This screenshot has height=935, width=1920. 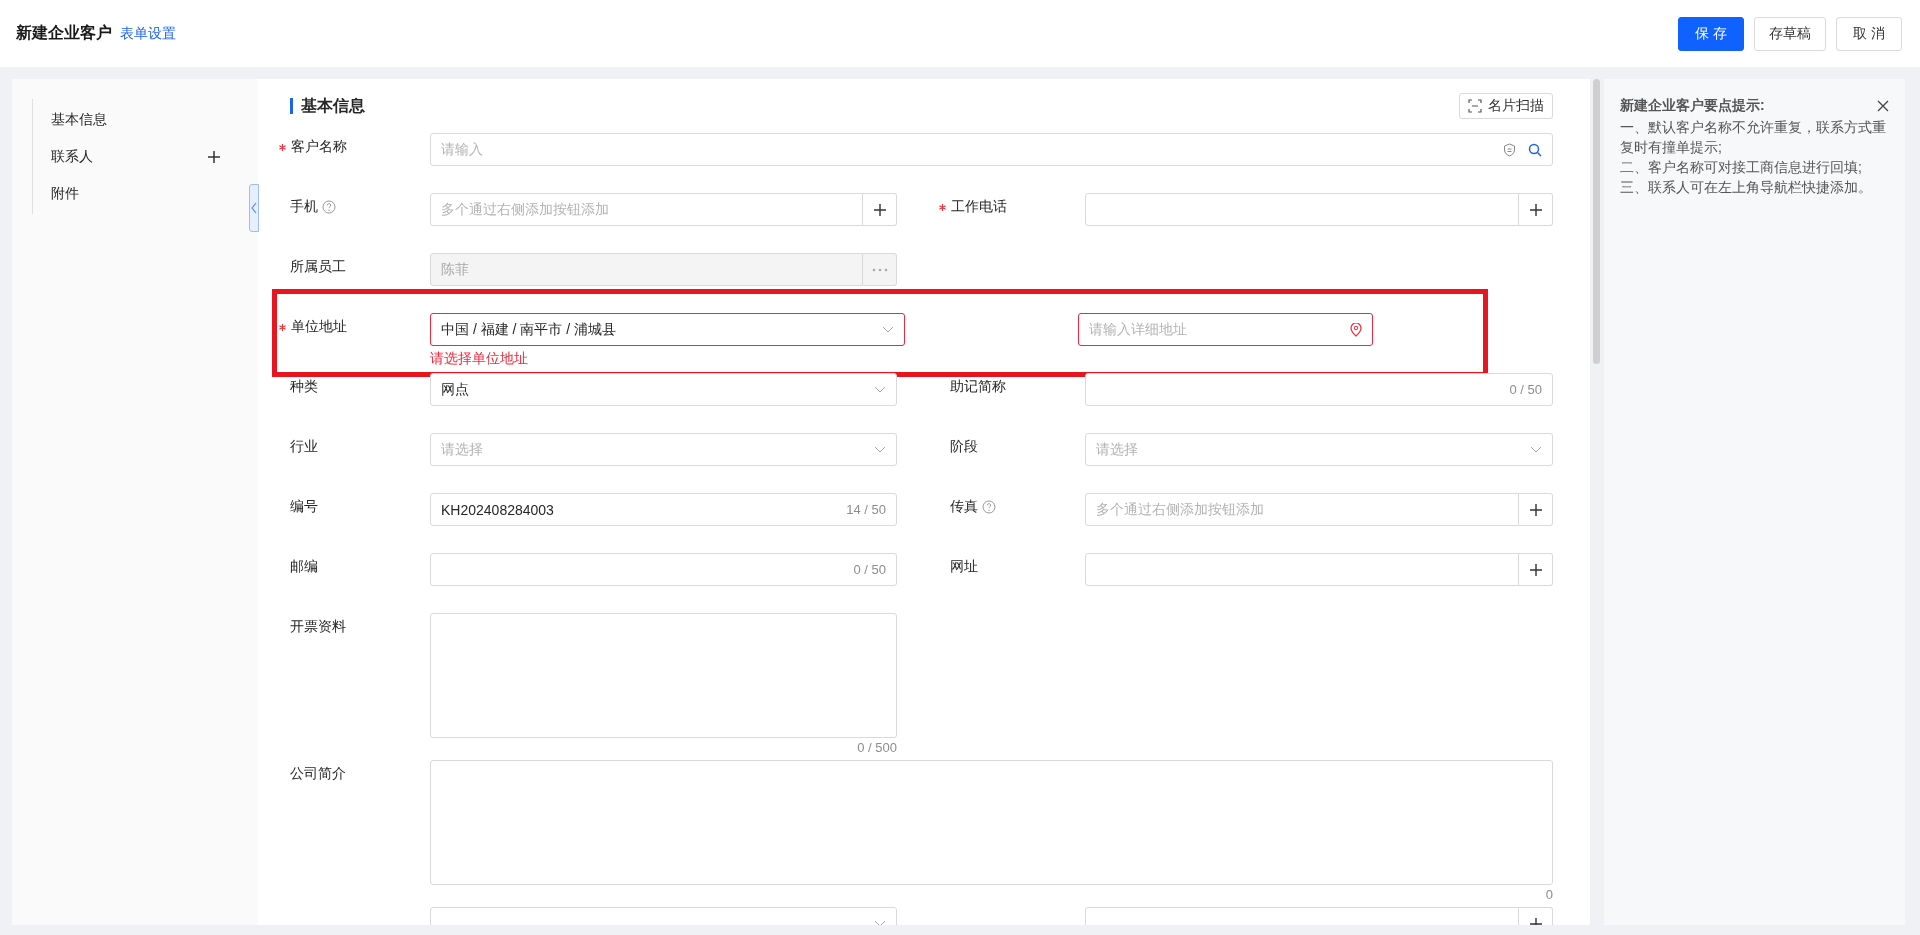 What do you see at coordinates (964, 567) in the screenshot?
I see `field-label: 网址` at bounding box center [964, 567].